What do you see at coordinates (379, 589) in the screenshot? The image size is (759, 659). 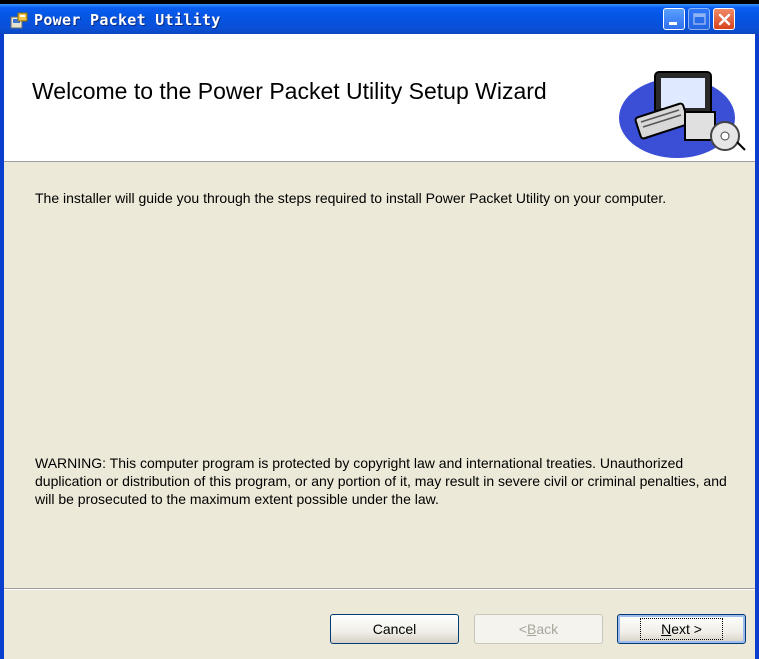 I see `footer-separator` at bounding box center [379, 589].